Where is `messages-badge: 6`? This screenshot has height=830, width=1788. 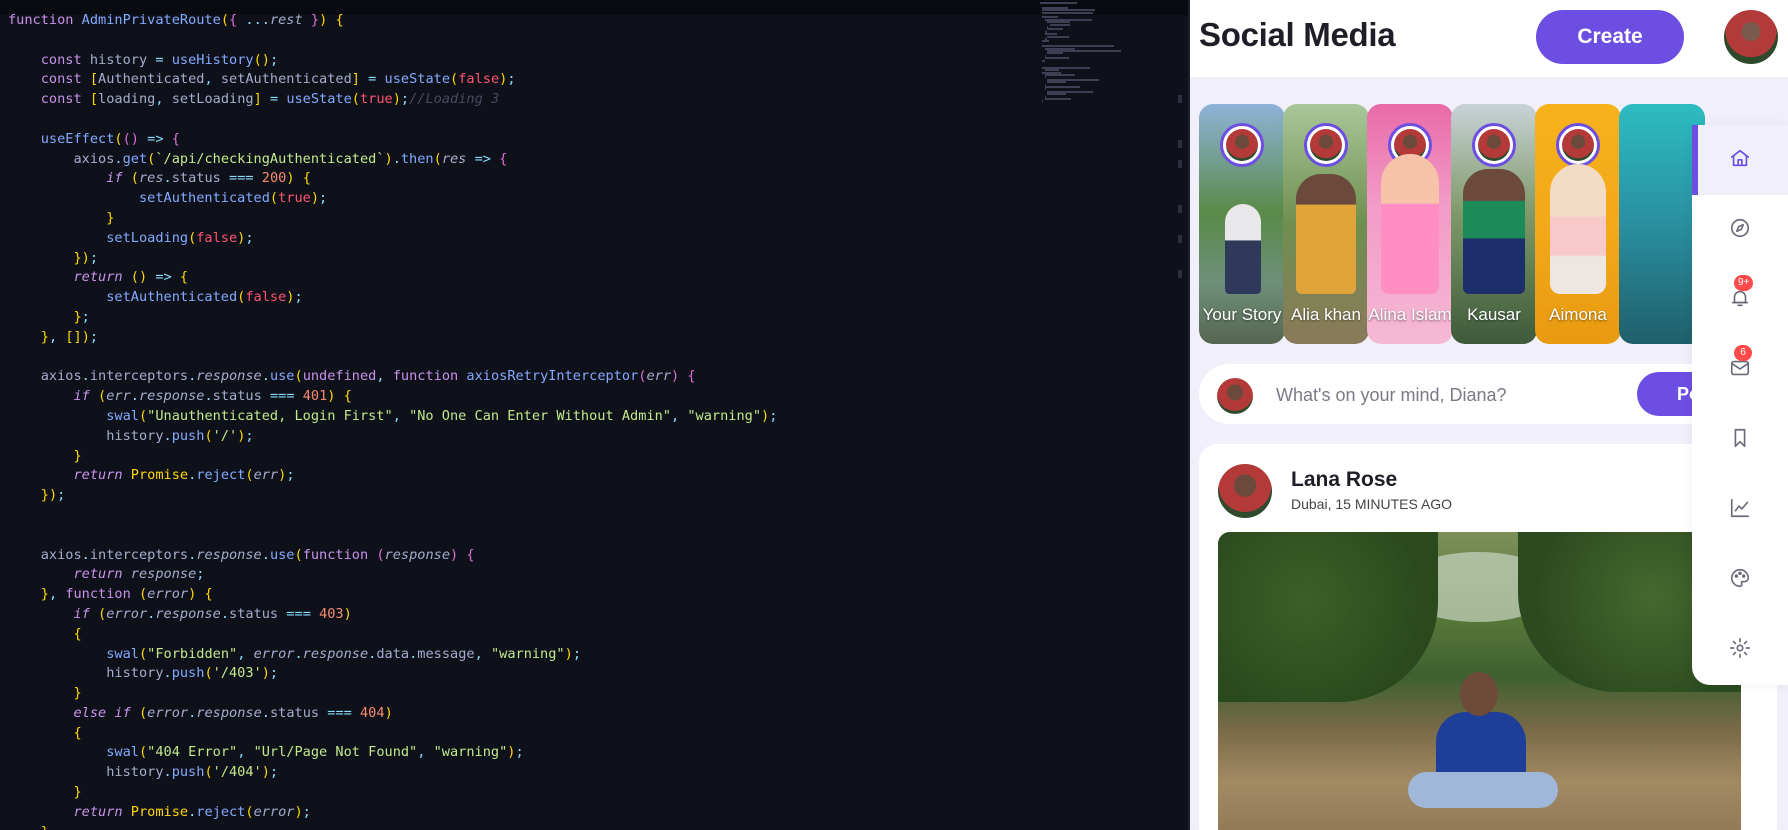
messages-badge: 6 is located at coordinates (1743, 353).